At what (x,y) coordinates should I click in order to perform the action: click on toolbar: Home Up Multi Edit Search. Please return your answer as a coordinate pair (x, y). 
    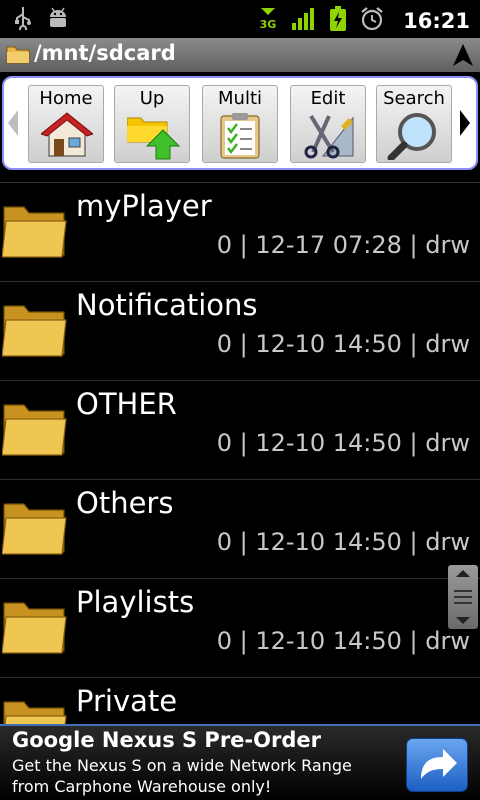
    Looking at the image, I should click on (240, 123).